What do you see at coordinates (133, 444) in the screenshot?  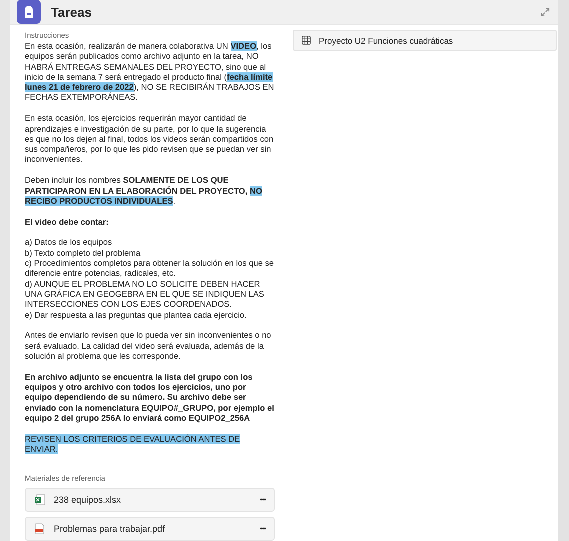 I see `instruction-paragraph: REVISEN LOS CRITERIOS DE EVALUACIÓN ANTES DE ENVIAR.` at bounding box center [133, 444].